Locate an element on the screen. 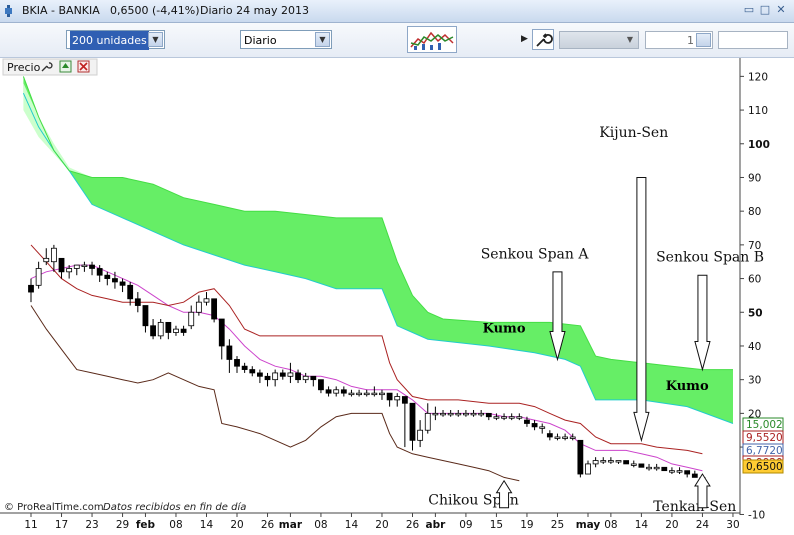 Image resolution: width=794 pixels, height=535 pixels. y-tick-label: 110 is located at coordinates (758, 111).